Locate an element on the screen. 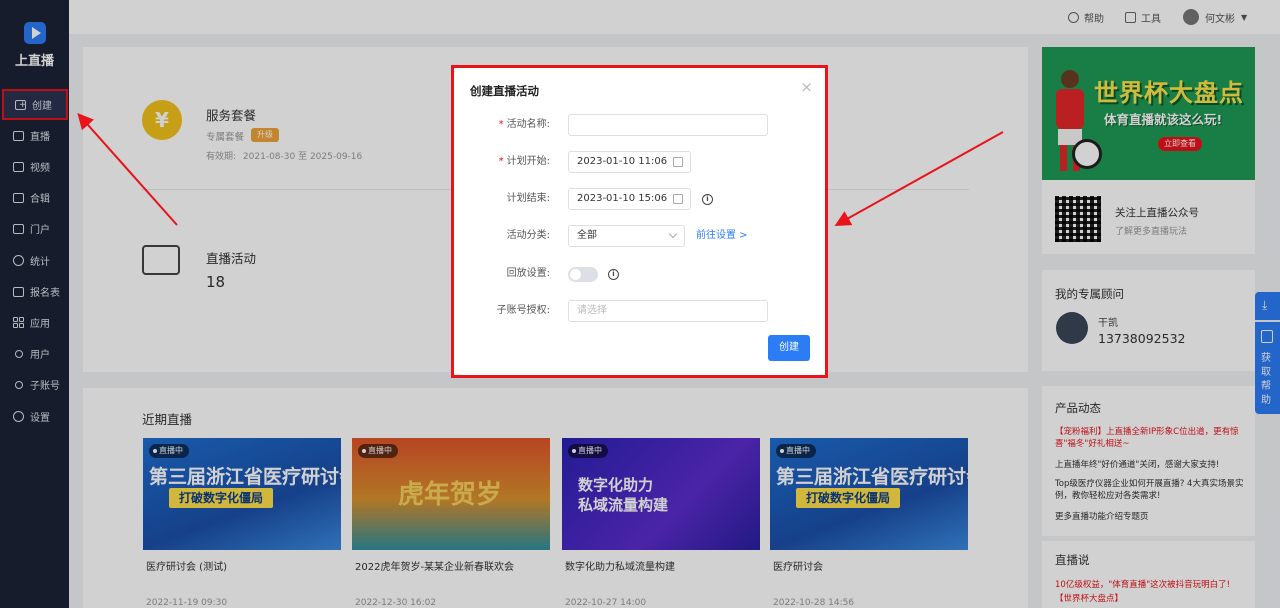 Image resolution: width=1280 pixels, height=608 pixels. replay-toggle is located at coordinates (583, 274).